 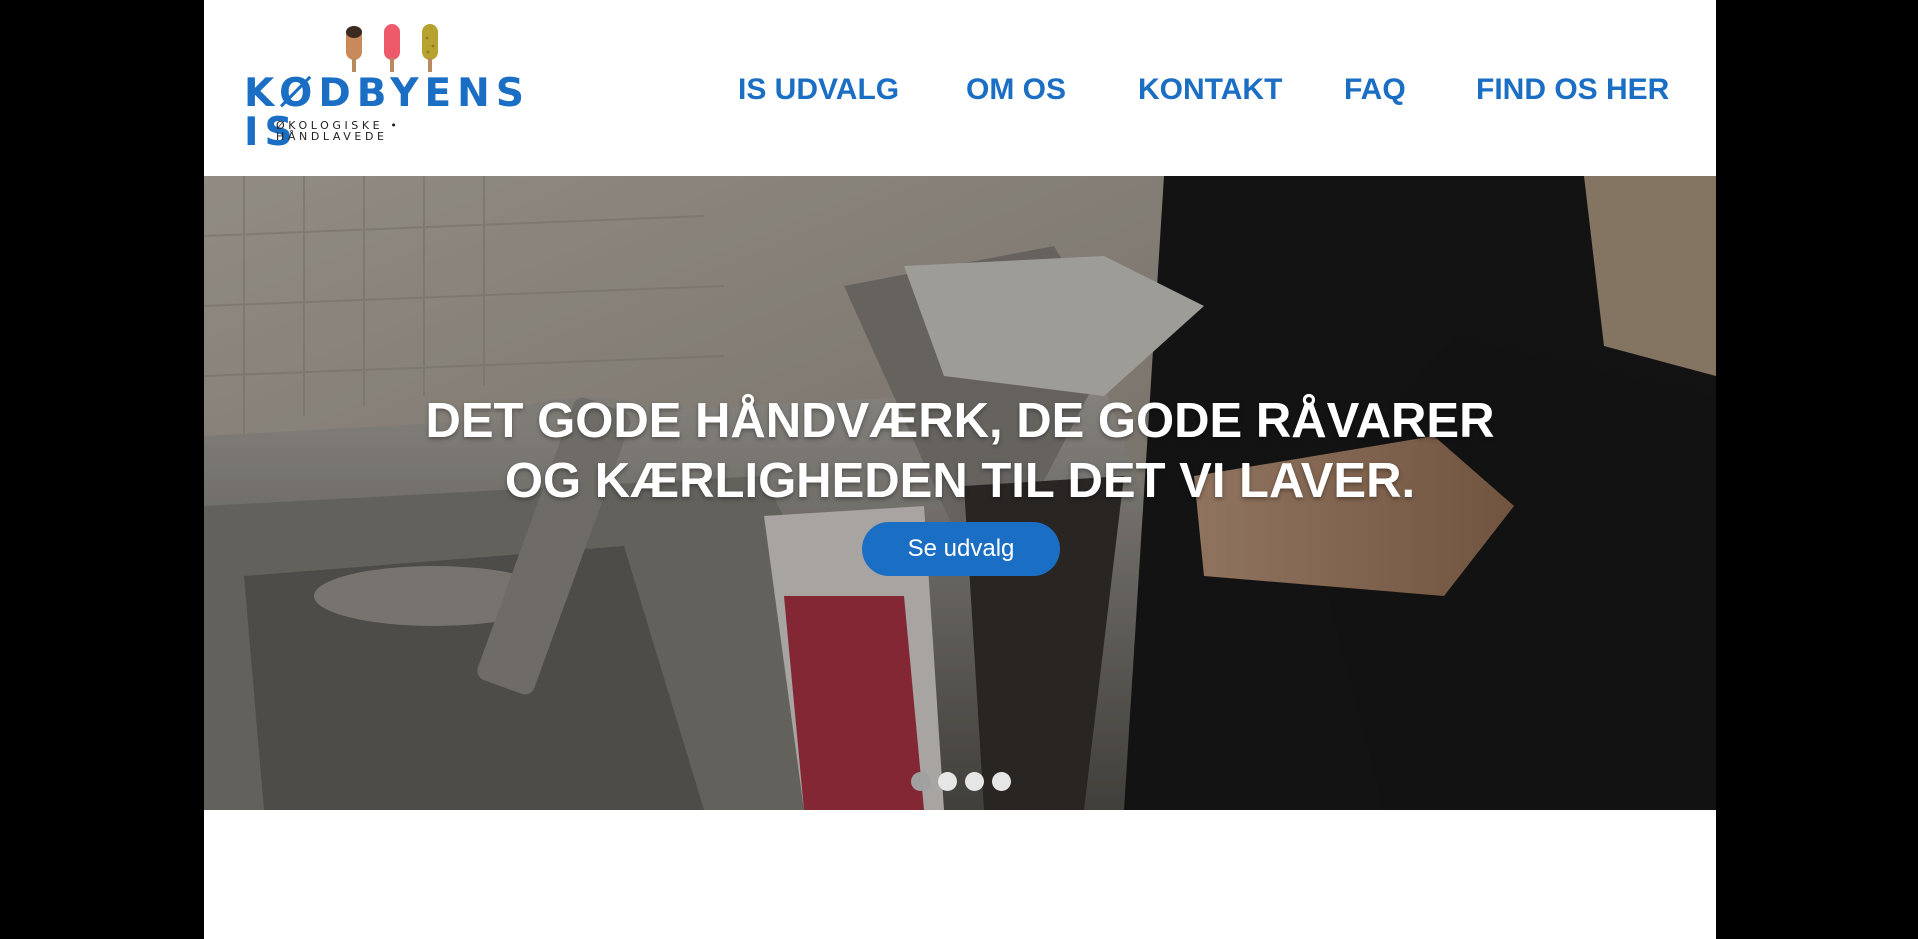 I want to click on nav-item-faq: FAQ, so click(x=1375, y=90).